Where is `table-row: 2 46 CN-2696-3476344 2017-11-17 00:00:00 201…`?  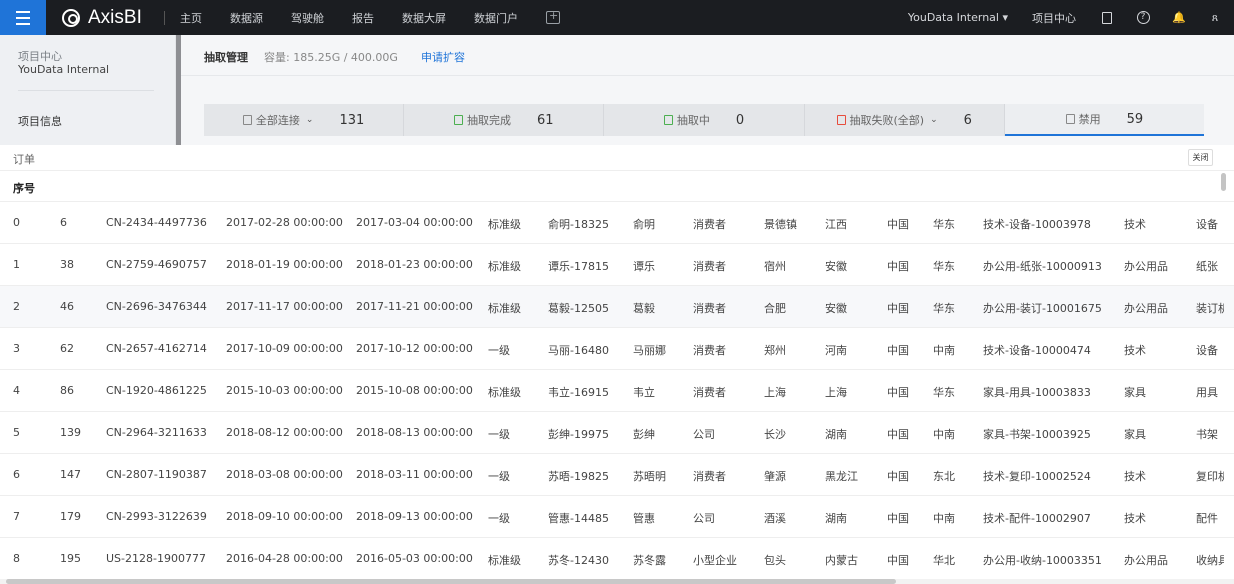
table-row: 2 46 CN-2696-3476344 2017-11-17 00:00:00 201… is located at coordinates (617, 307).